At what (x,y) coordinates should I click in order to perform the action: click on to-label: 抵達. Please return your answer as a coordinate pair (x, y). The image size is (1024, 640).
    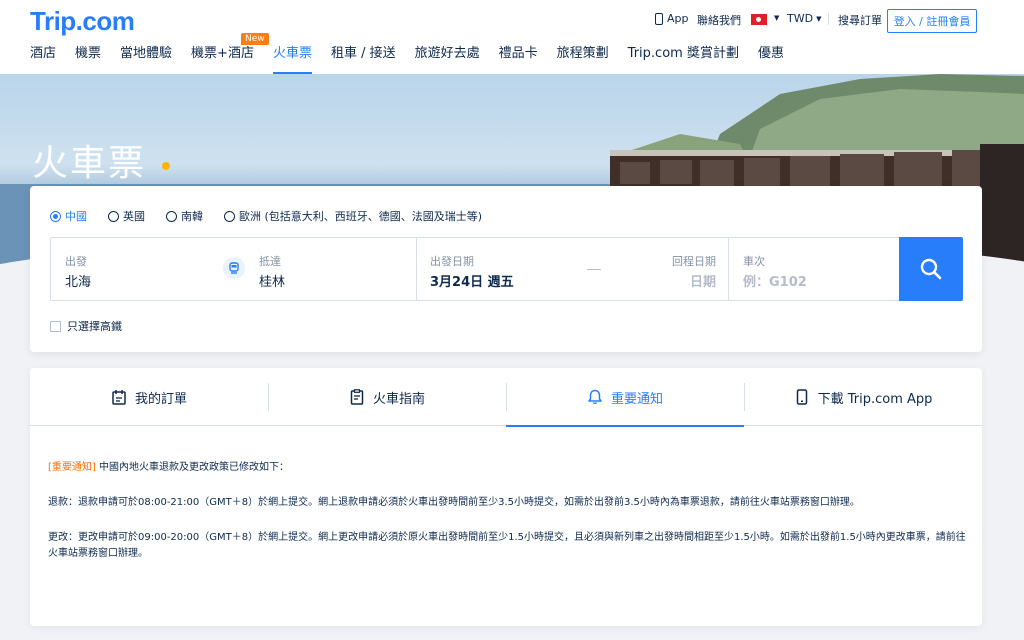
    Looking at the image, I should click on (270, 261).